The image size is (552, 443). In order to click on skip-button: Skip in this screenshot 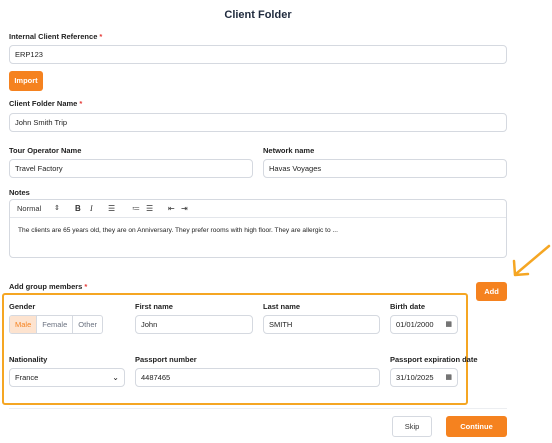, I will do `click(412, 426)`.